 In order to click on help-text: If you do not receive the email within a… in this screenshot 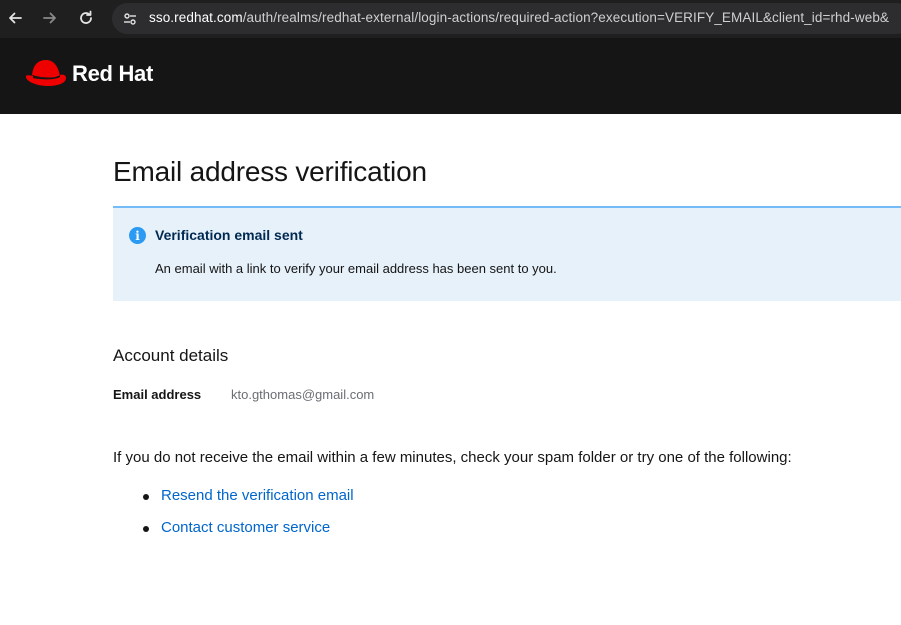, I will do `click(452, 457)`.